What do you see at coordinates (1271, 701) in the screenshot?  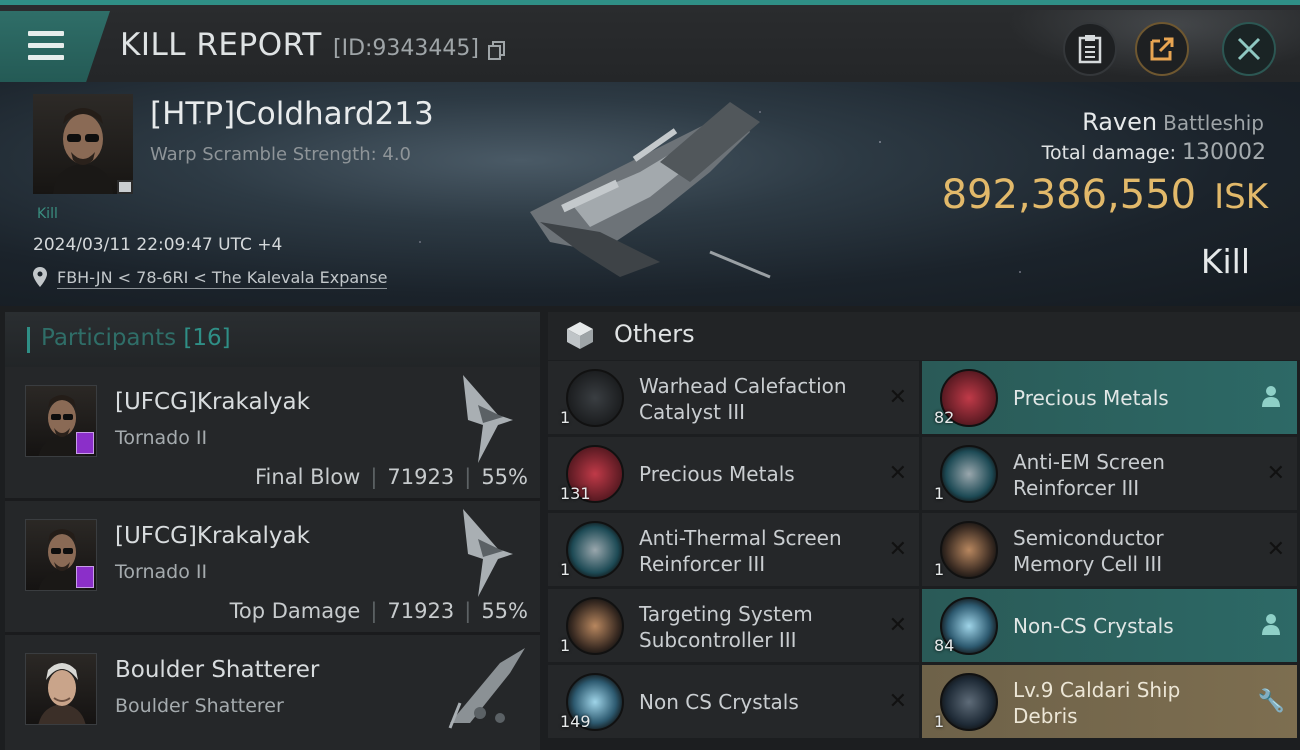 I see `wrench-icon: 🔧` at bounding box center [1271, 701].